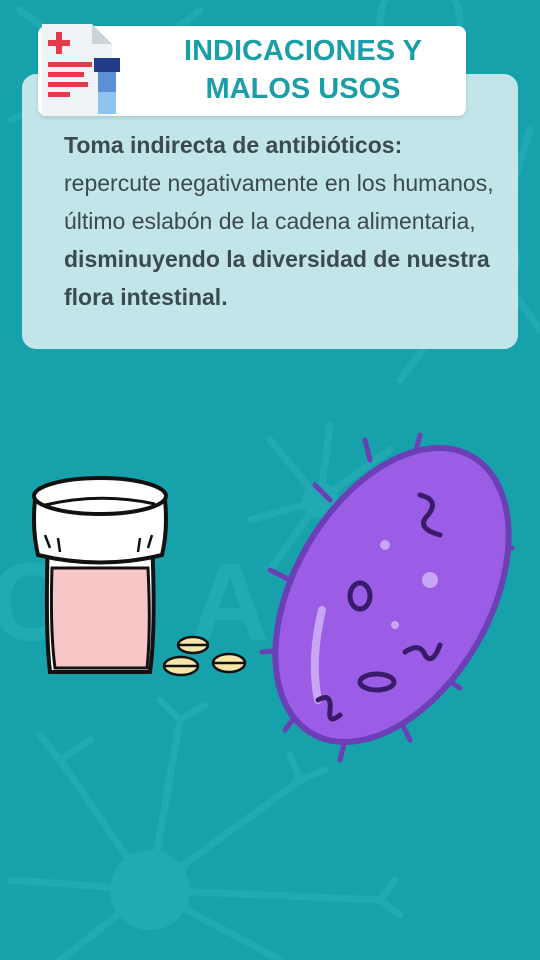 This screenshot has width=540, height=960. I want to click on medical-document-icon, so click(81, 70).